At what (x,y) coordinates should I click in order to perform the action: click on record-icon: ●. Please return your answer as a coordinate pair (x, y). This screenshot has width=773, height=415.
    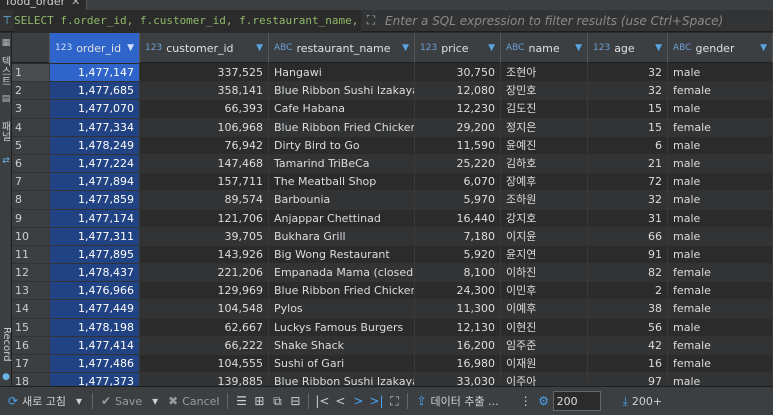
    Looking at the image, I should click on (6, 377).